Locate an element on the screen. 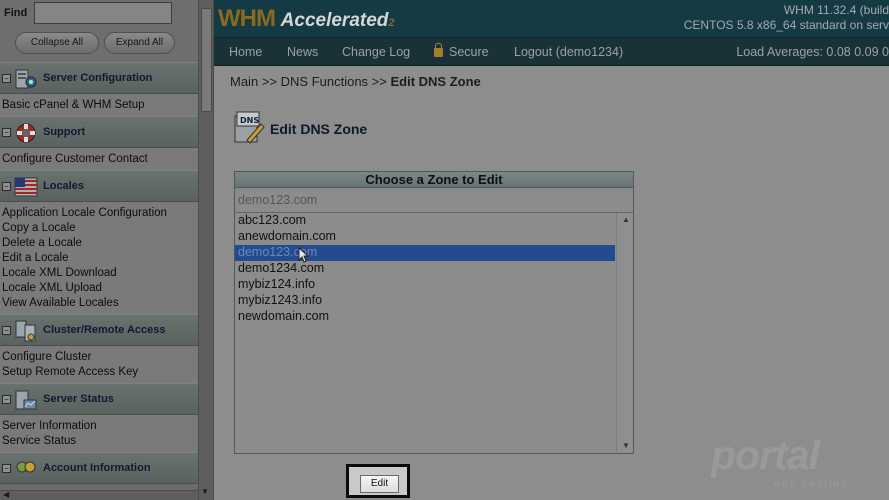 The width and height of the screenshot is (889, 500). sidebar-item-view-locales: View Available Locales is located at coordinates (100, 303).